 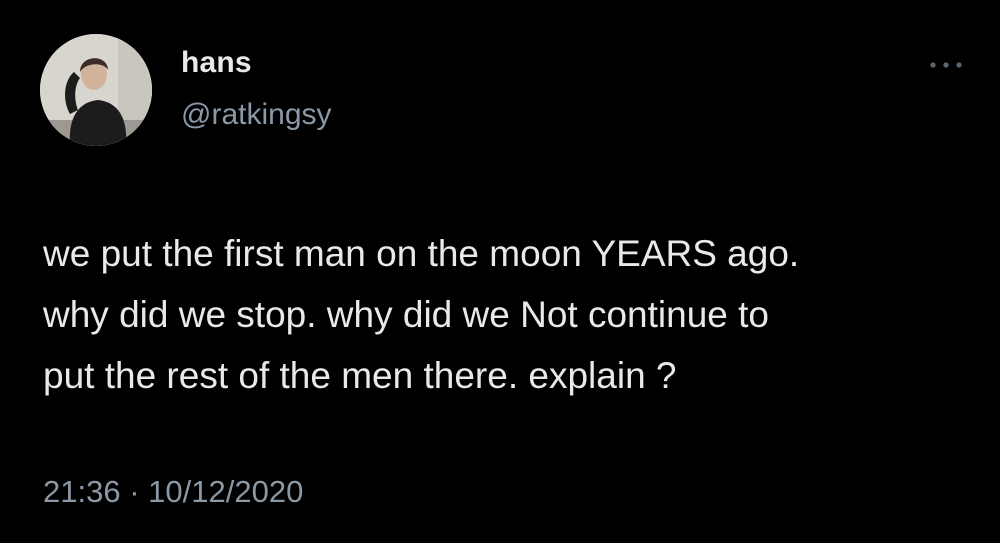 I want to click on more-horizontal-icon, so click(x=946, y=65).